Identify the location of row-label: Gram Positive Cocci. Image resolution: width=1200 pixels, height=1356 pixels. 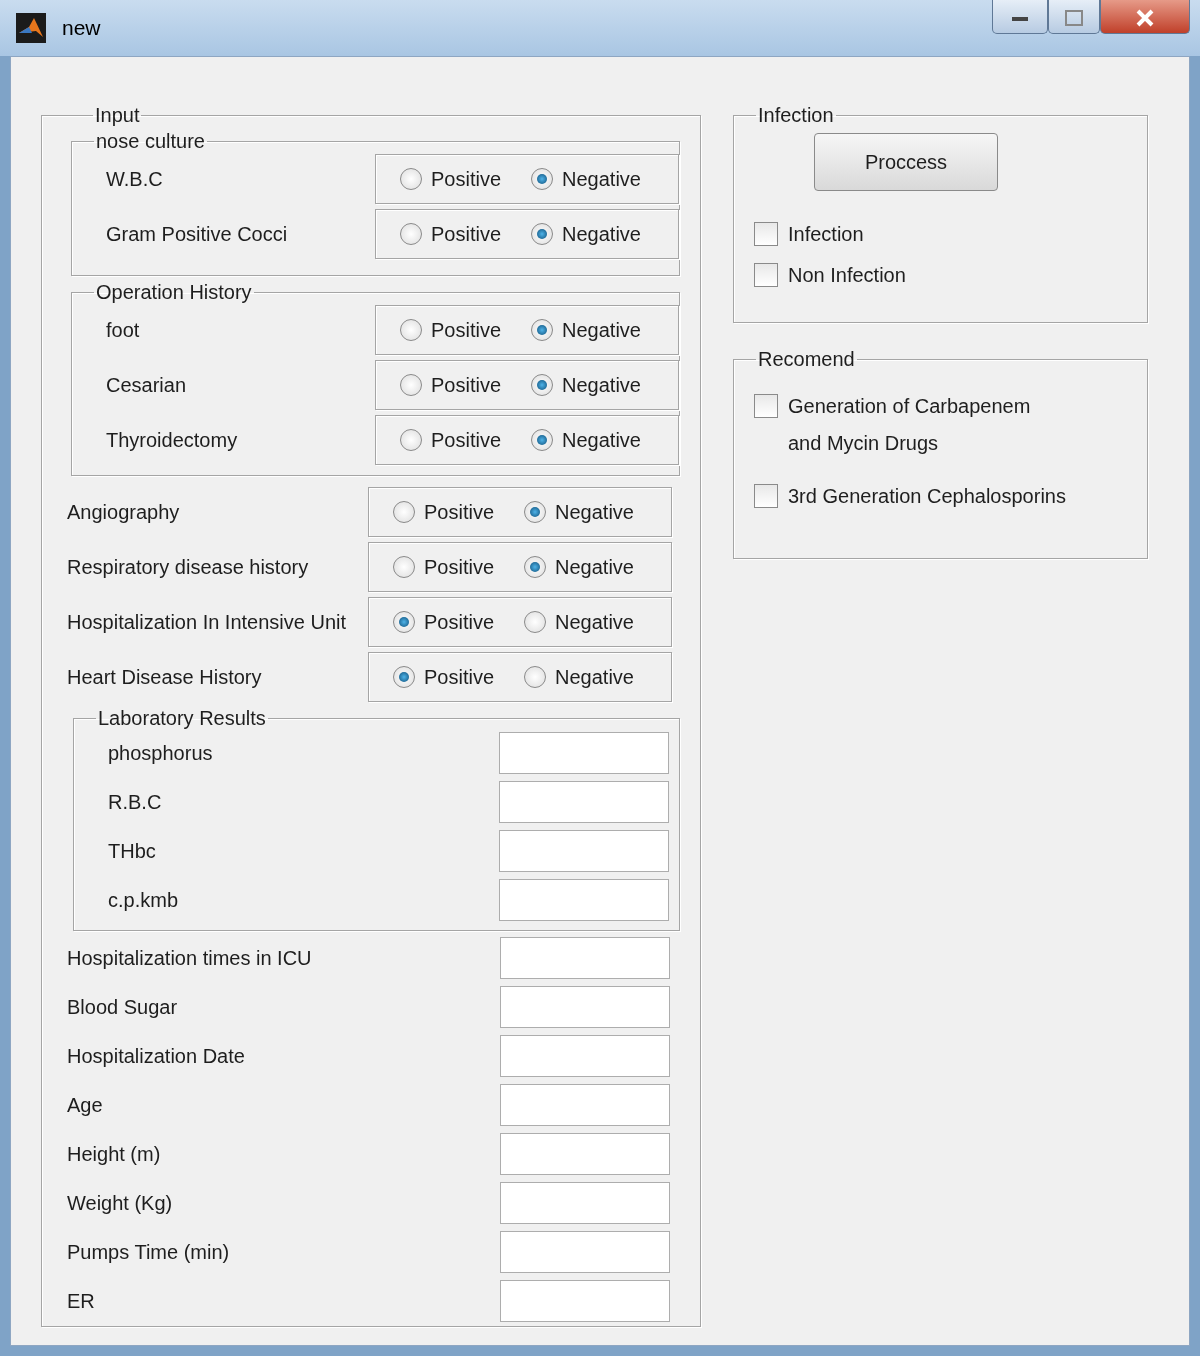
(197, 234).